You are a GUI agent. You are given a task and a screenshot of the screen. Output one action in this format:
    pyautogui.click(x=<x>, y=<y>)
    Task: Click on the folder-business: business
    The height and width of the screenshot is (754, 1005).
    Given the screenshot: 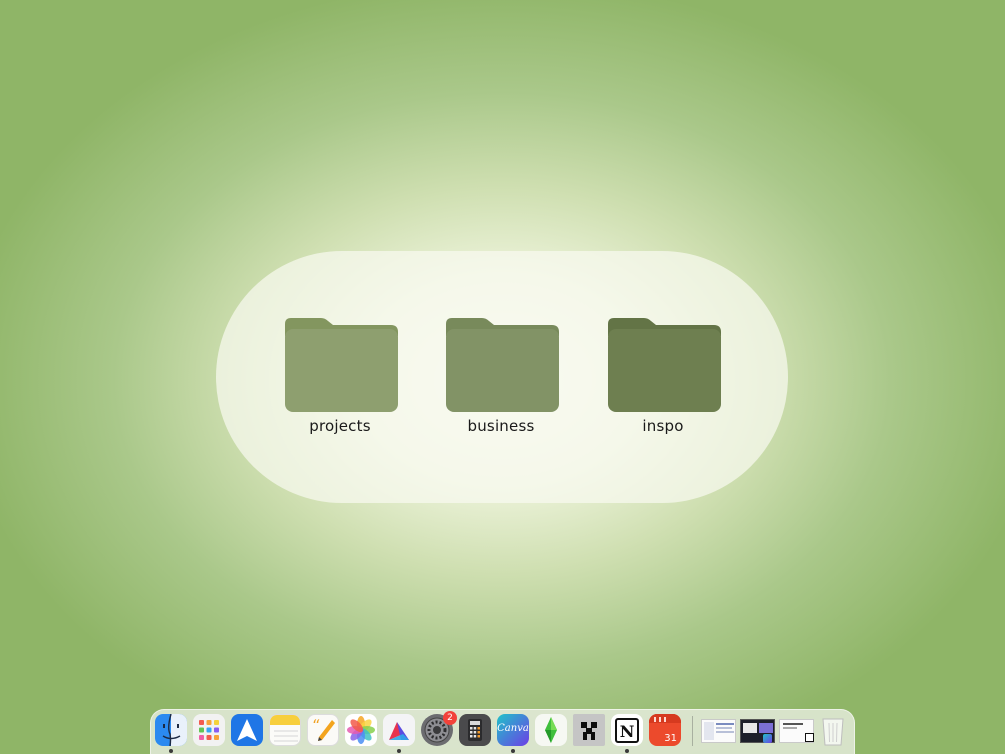 What is the action you would take?
    pyautogui.click(x=501, y=378)
    